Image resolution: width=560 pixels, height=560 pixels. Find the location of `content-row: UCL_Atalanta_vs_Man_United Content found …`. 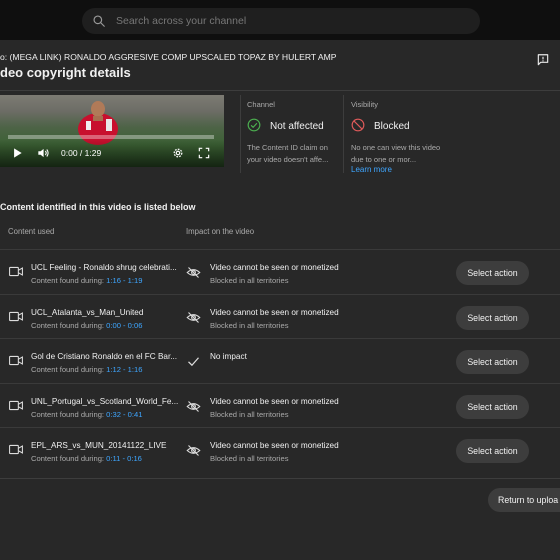

content-row: UCL_Atalanta_vs_Man_United Content found … is located at coordinates (280, 316).